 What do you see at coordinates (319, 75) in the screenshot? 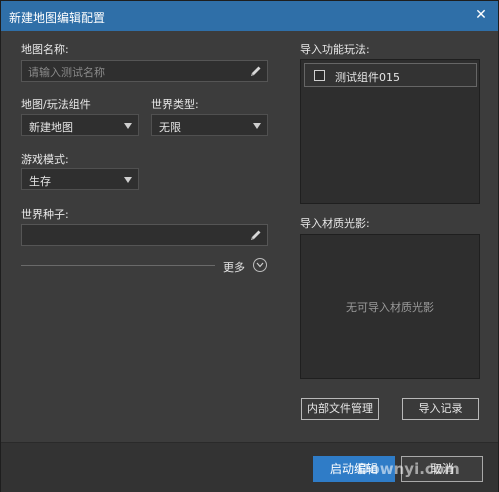
I see `component-checkbox` at bounding box center [319, 75].